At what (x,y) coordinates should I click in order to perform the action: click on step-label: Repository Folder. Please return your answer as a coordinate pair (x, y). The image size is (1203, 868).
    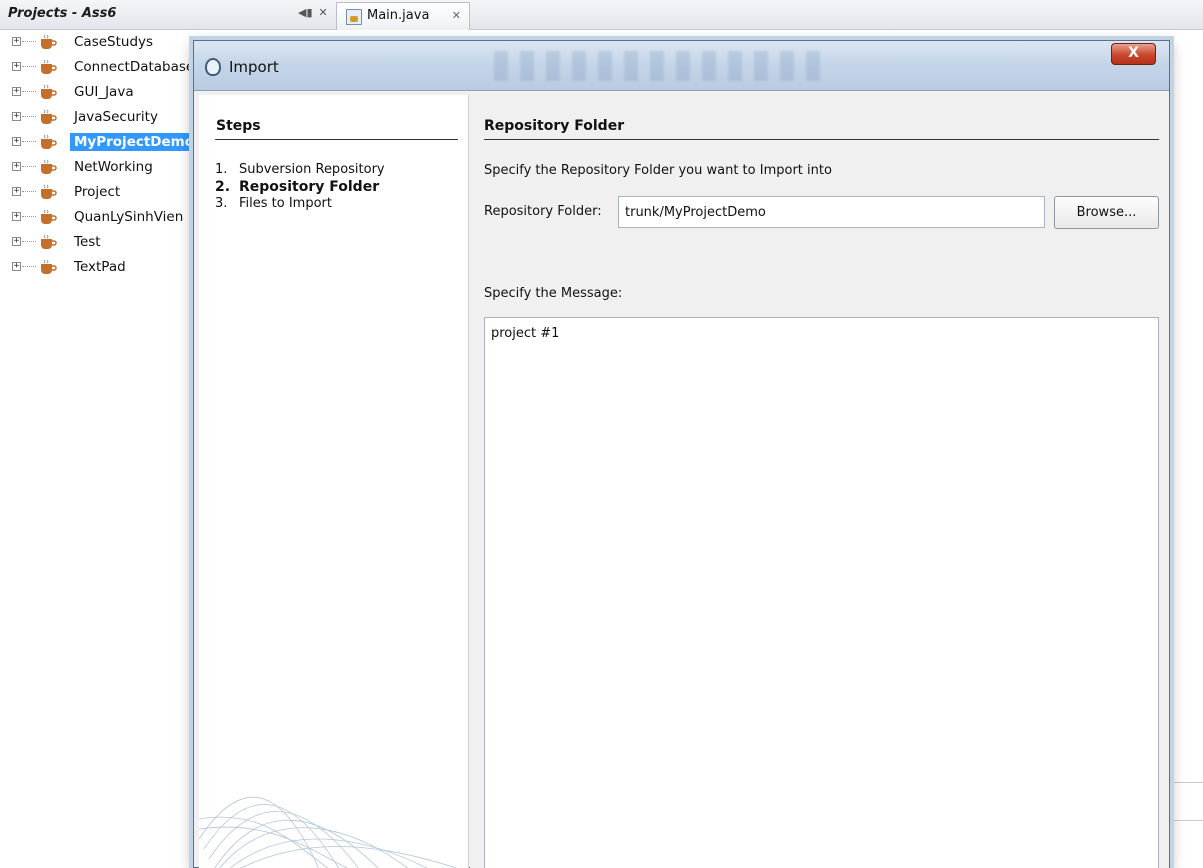
    Looking at the image, I should click on (309, 187).